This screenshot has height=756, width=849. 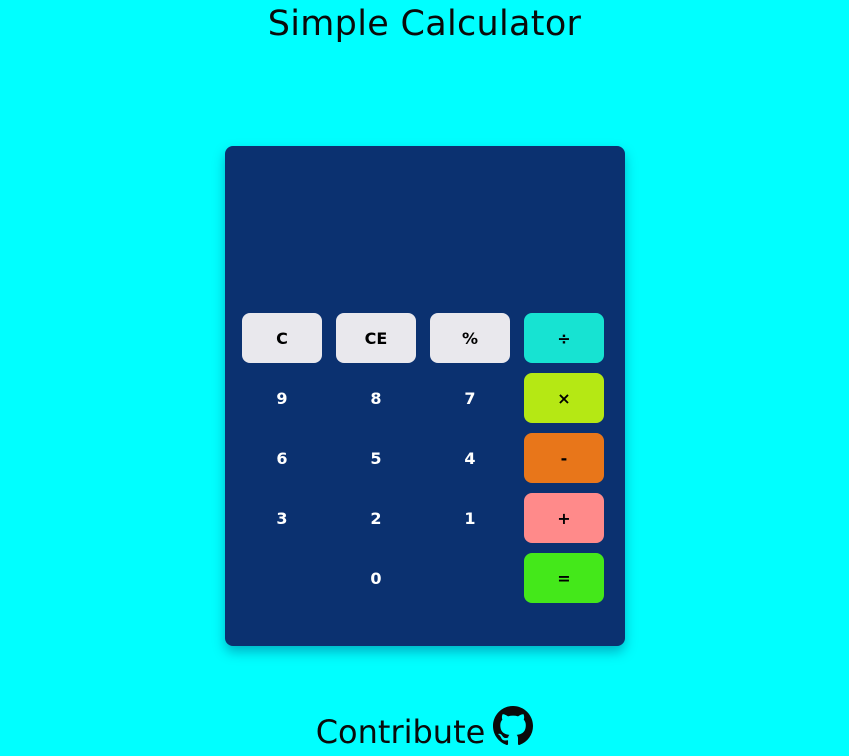 What do you see at coordinates (282, 338) in the screenshot?
I see `clear-button: C` at bounding box center [282, 338].